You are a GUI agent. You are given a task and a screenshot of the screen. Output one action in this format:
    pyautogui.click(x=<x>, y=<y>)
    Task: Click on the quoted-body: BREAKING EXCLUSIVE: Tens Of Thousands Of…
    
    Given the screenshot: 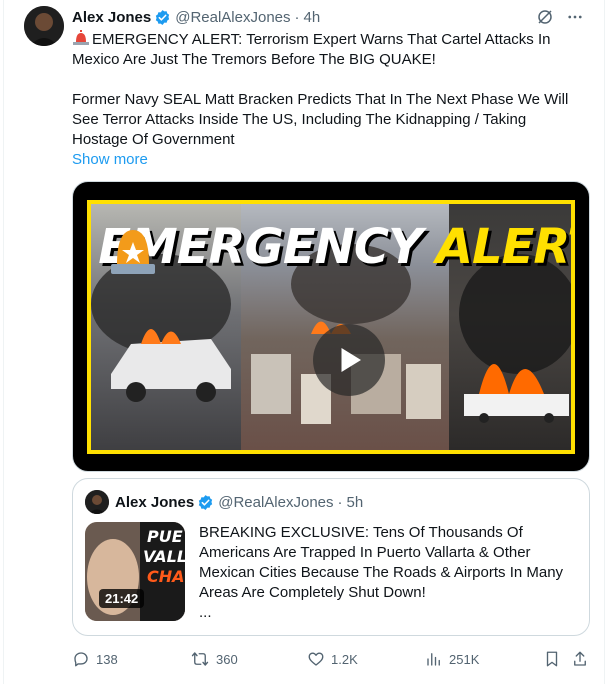 What is the action you would take?
    pyautogui.click(x=389, y=573)
    